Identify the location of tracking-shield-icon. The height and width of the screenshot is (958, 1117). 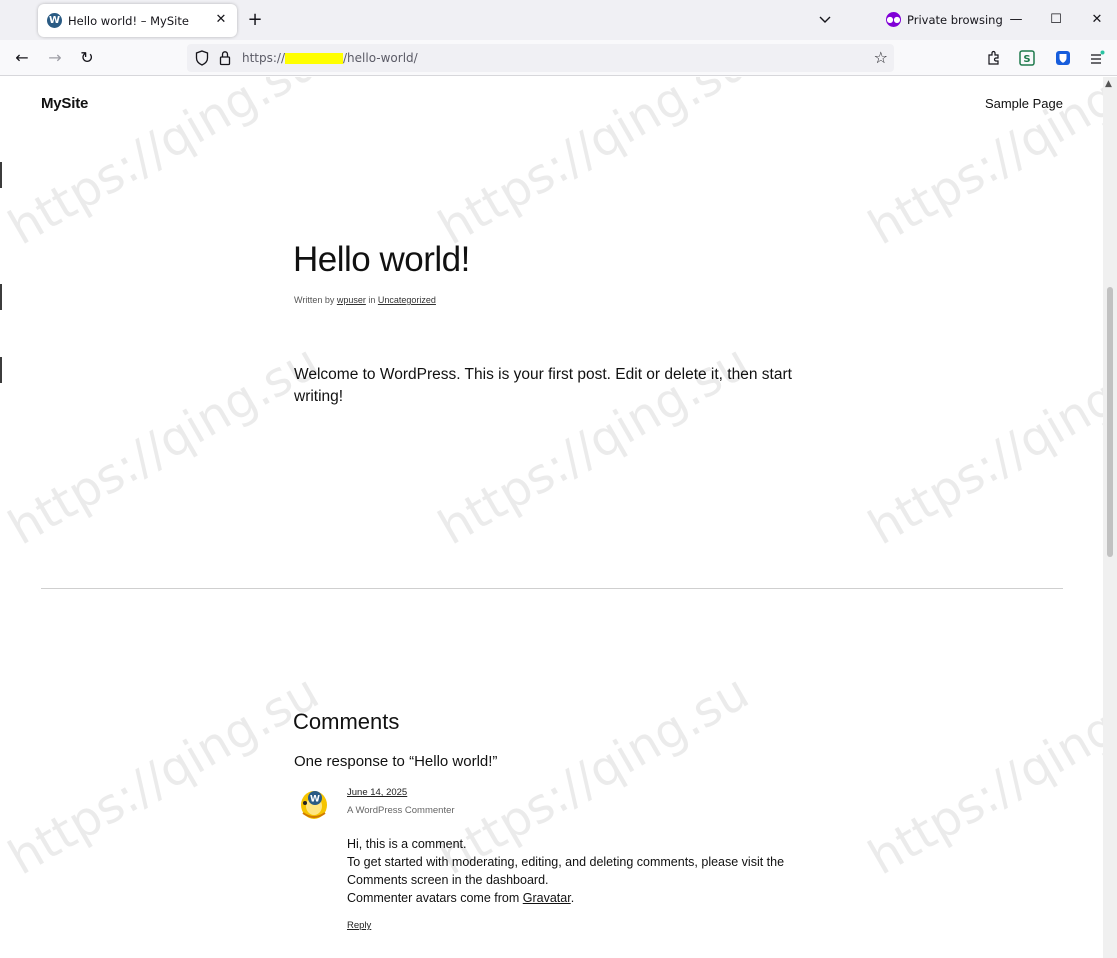
(202, 58).